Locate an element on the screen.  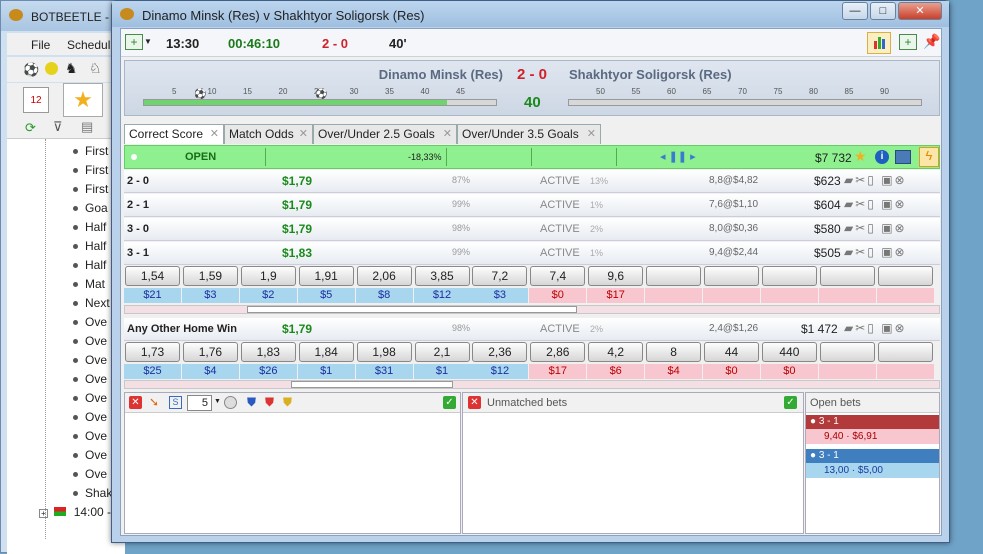
odds-button: 7,4 is located at coordinates (558, 276).